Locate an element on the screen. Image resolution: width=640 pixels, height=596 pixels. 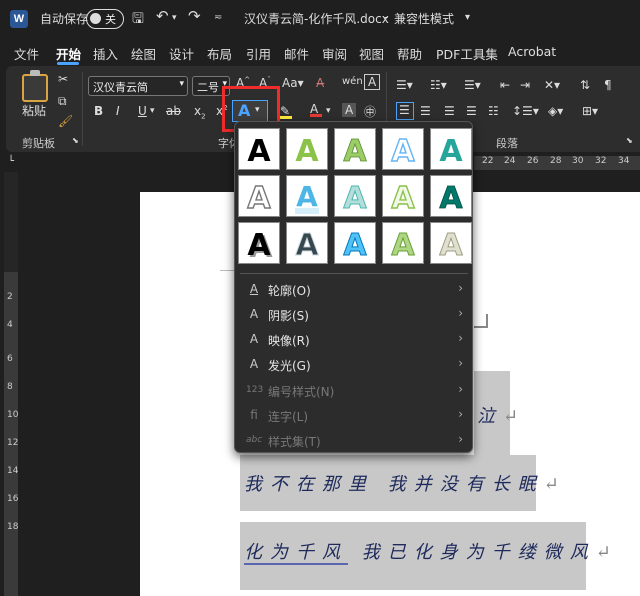
clipboard-launcher-icon: ⬊ is located at coordinates (75, 140).